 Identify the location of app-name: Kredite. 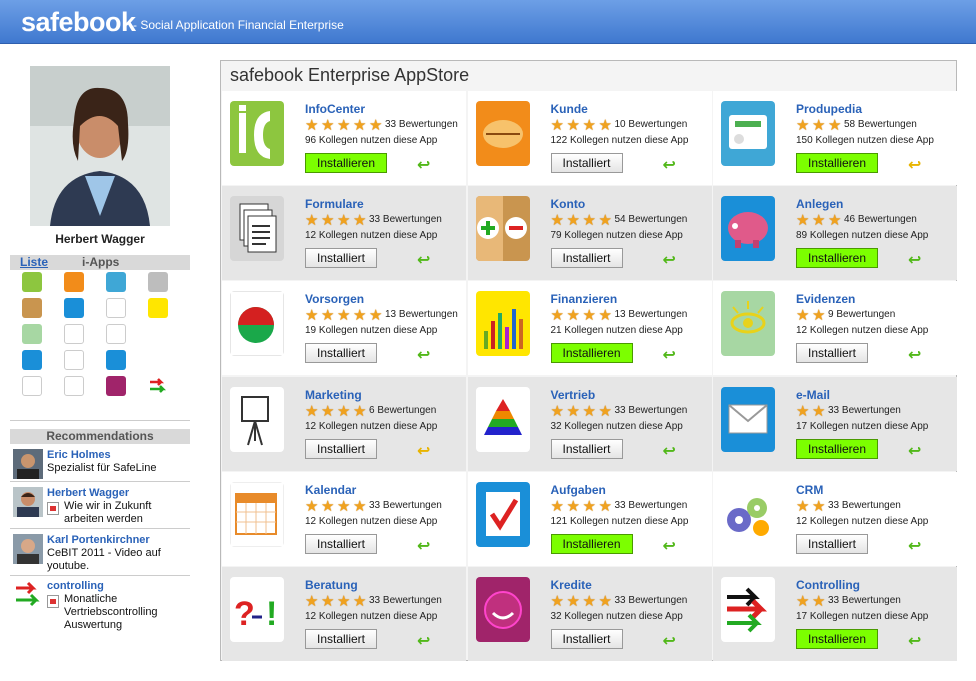
(571, 585).